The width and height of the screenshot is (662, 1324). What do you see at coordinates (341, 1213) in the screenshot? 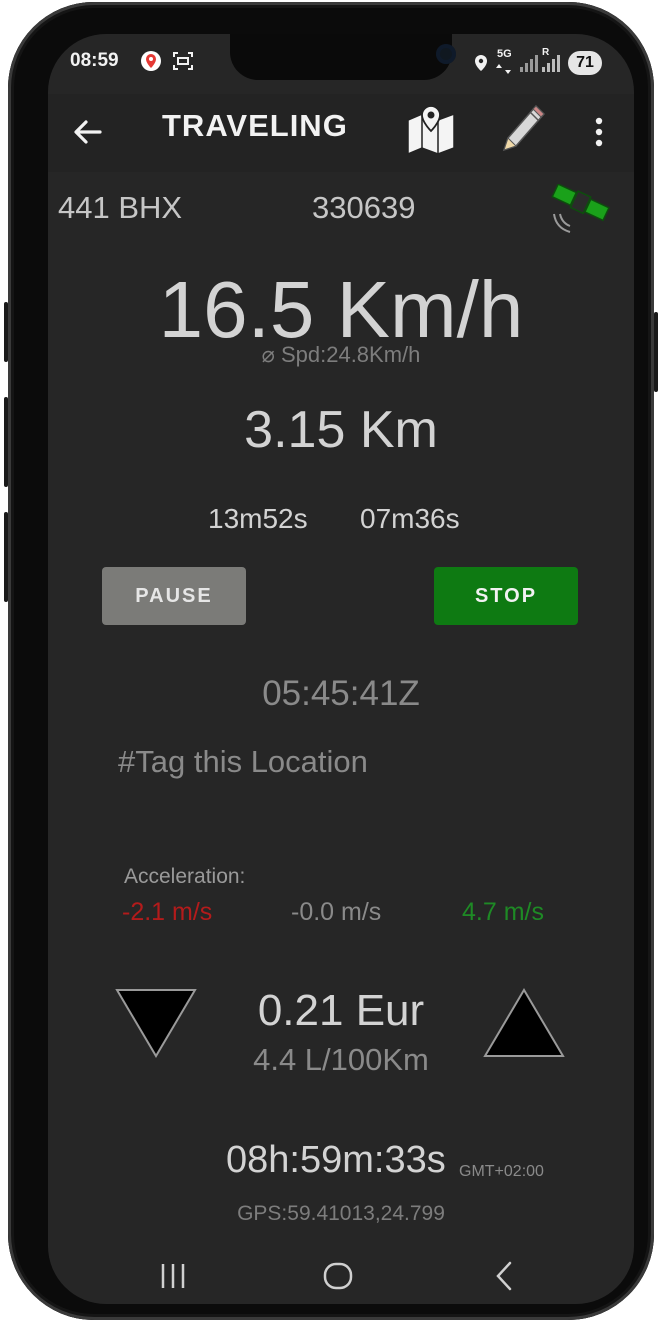
I see `gps-coordinates: GPS:59.41013,24.799` at bounding box center [341, 1213].